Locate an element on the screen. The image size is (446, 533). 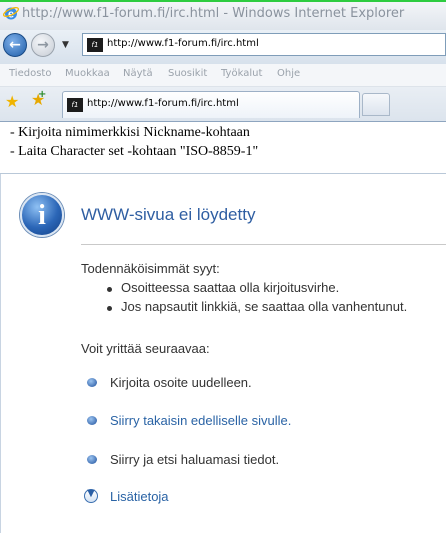
tab-label: http://www.f1-forum.fi/irc.html is located at coordinates (163, 103).